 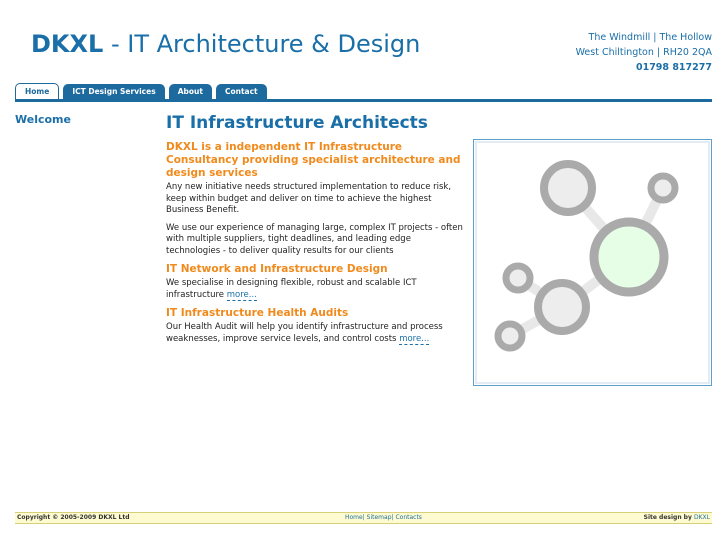 What do you see at coordinates (379, 517) in the screenshot?
I see `footer-link-sitemap: Sitemap` at bounding box center [379, 517].